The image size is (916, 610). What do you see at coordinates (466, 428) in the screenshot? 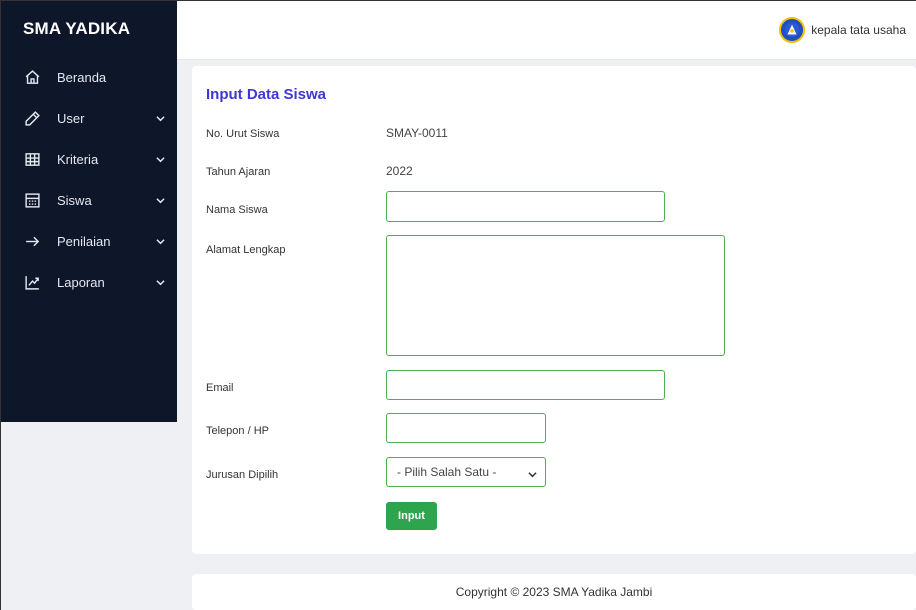
I see `telepon-input` at bounding box center [466, 428].